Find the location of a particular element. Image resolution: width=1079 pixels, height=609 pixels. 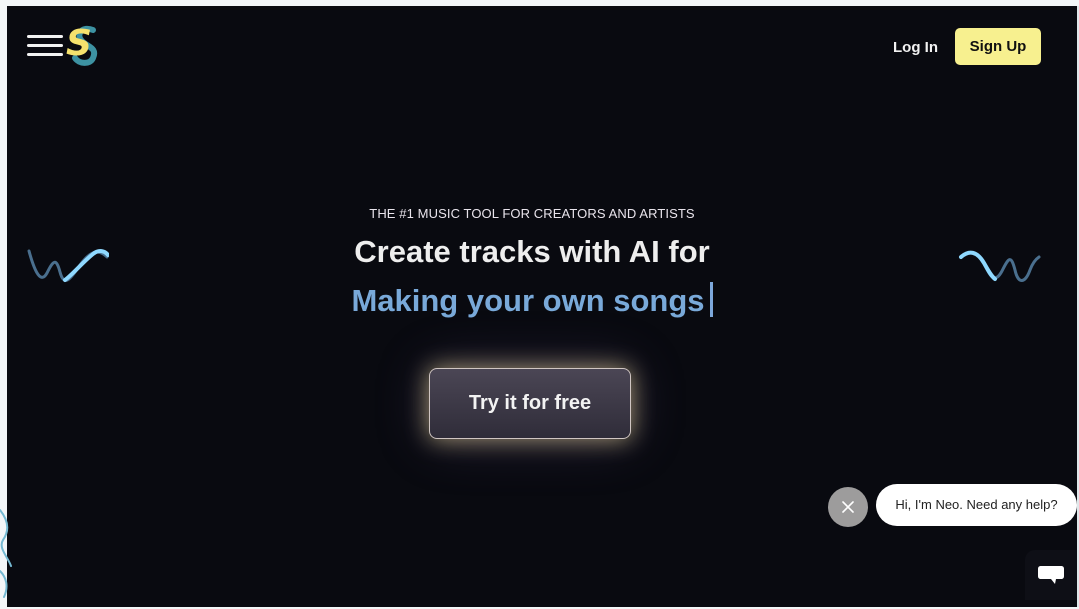

hero-subheadline: Making your own songs is located at coordinates (528, 300).